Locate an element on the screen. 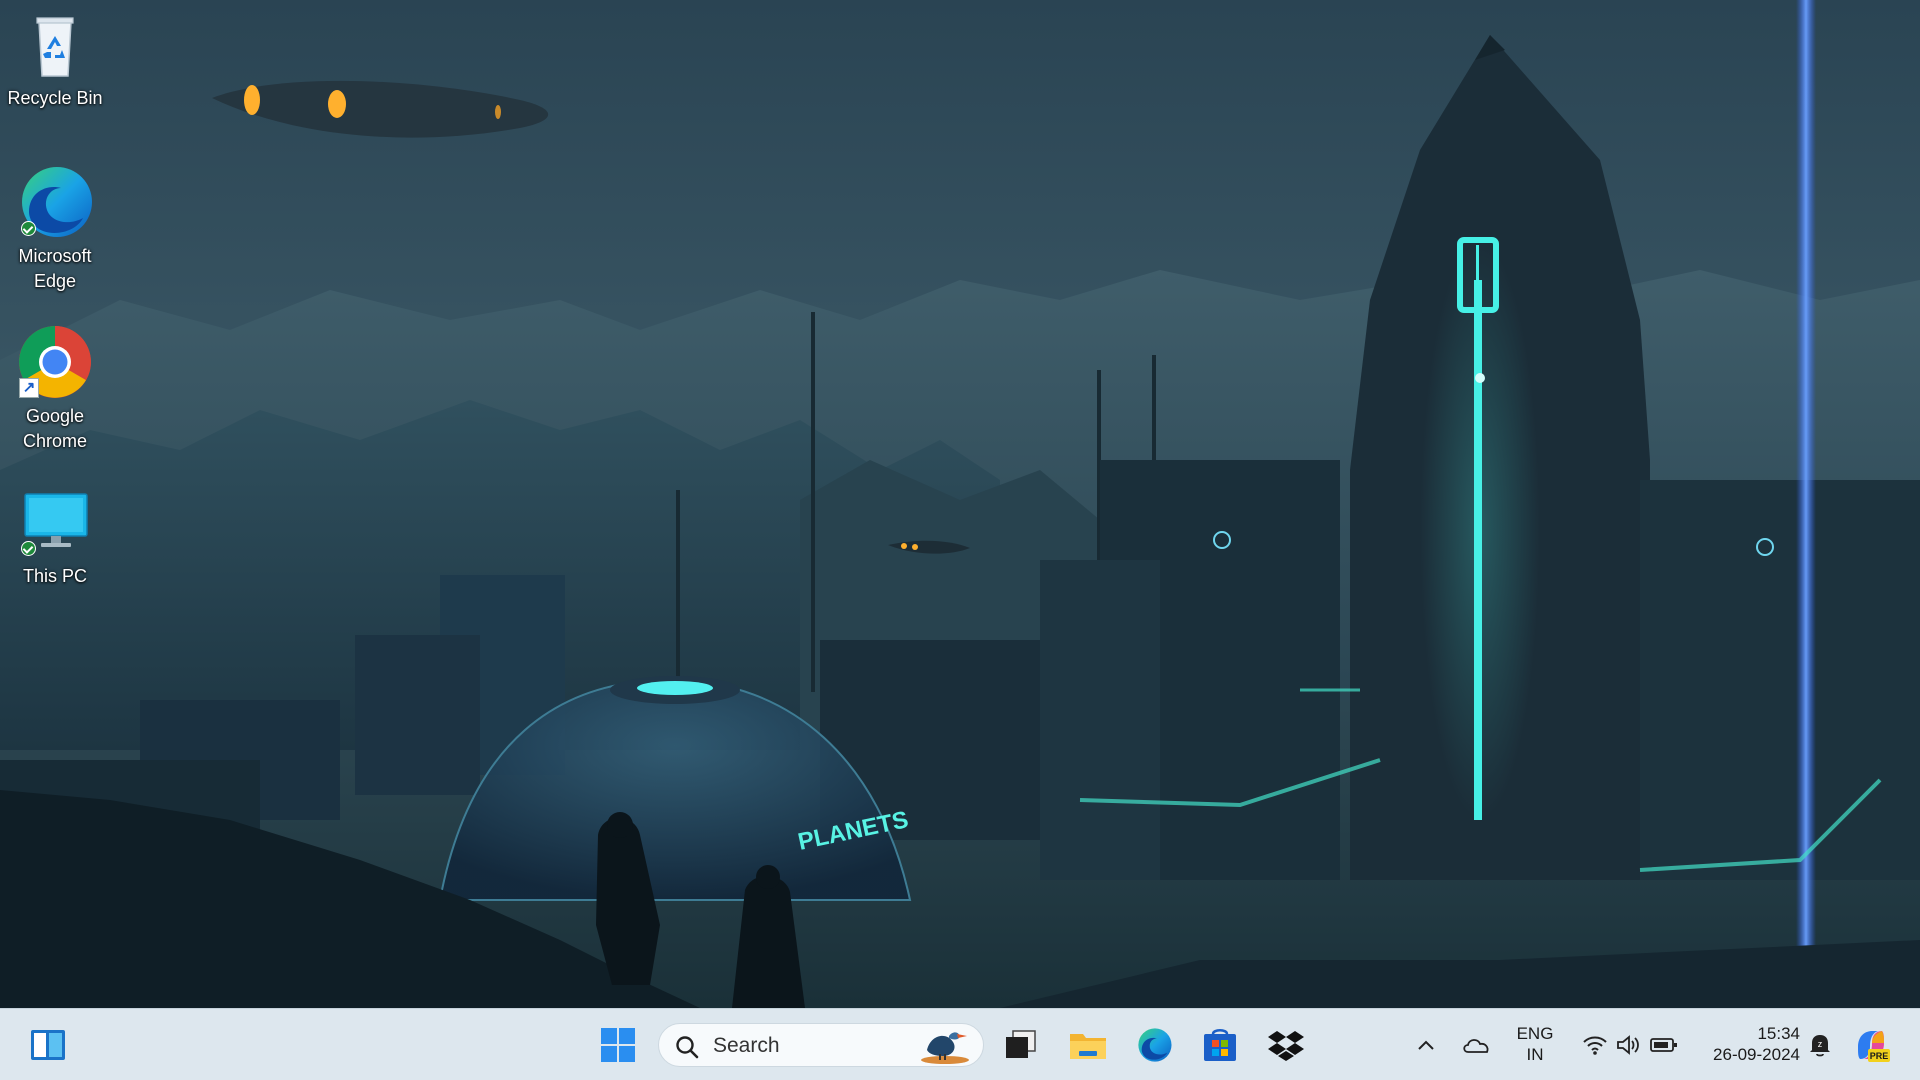 This screenshot has height=1080, width=1920. show-hidden-icons-button is located at coordinates (1426, 1045).